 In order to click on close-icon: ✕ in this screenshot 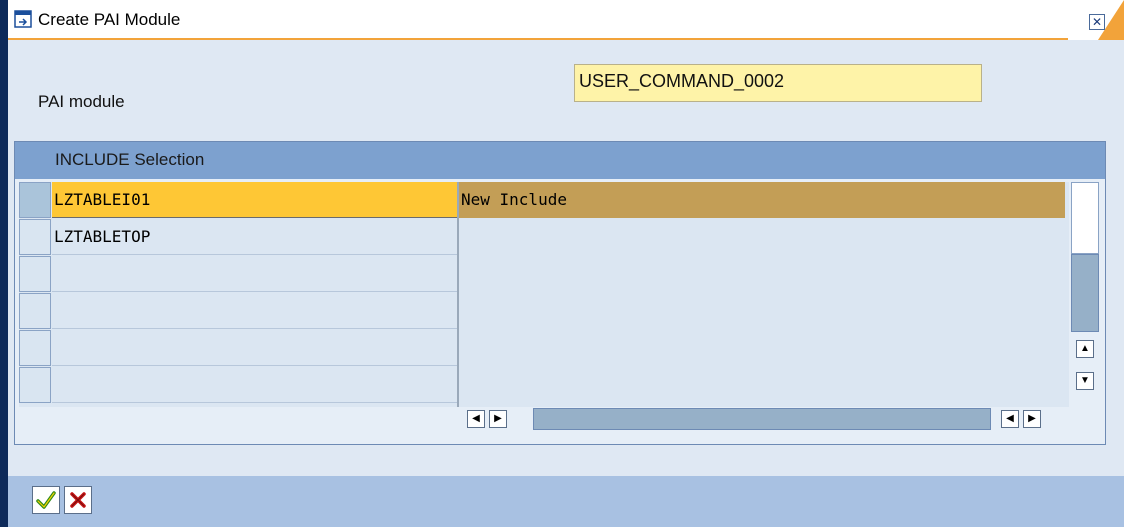, I will do `click(1097, 22)`.